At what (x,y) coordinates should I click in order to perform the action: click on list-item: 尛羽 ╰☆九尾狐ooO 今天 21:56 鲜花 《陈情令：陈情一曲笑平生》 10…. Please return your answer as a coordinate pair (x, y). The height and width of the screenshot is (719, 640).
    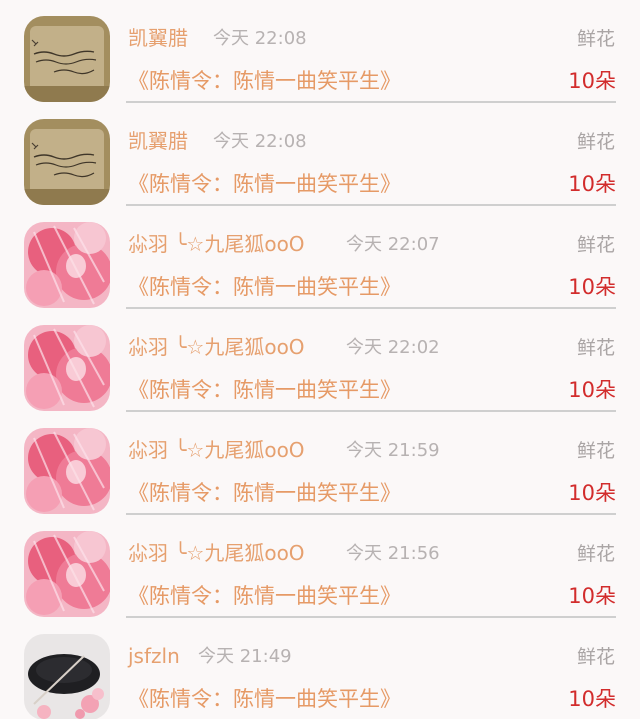
    Looking at the image, I should click on (320, 566).